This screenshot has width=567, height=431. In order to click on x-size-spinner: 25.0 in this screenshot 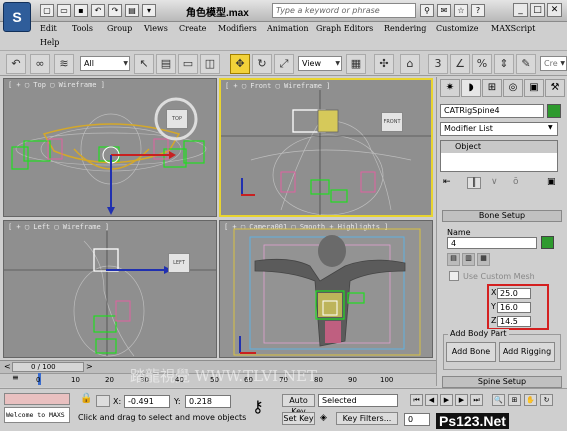, I will do `click(514, 293)`.